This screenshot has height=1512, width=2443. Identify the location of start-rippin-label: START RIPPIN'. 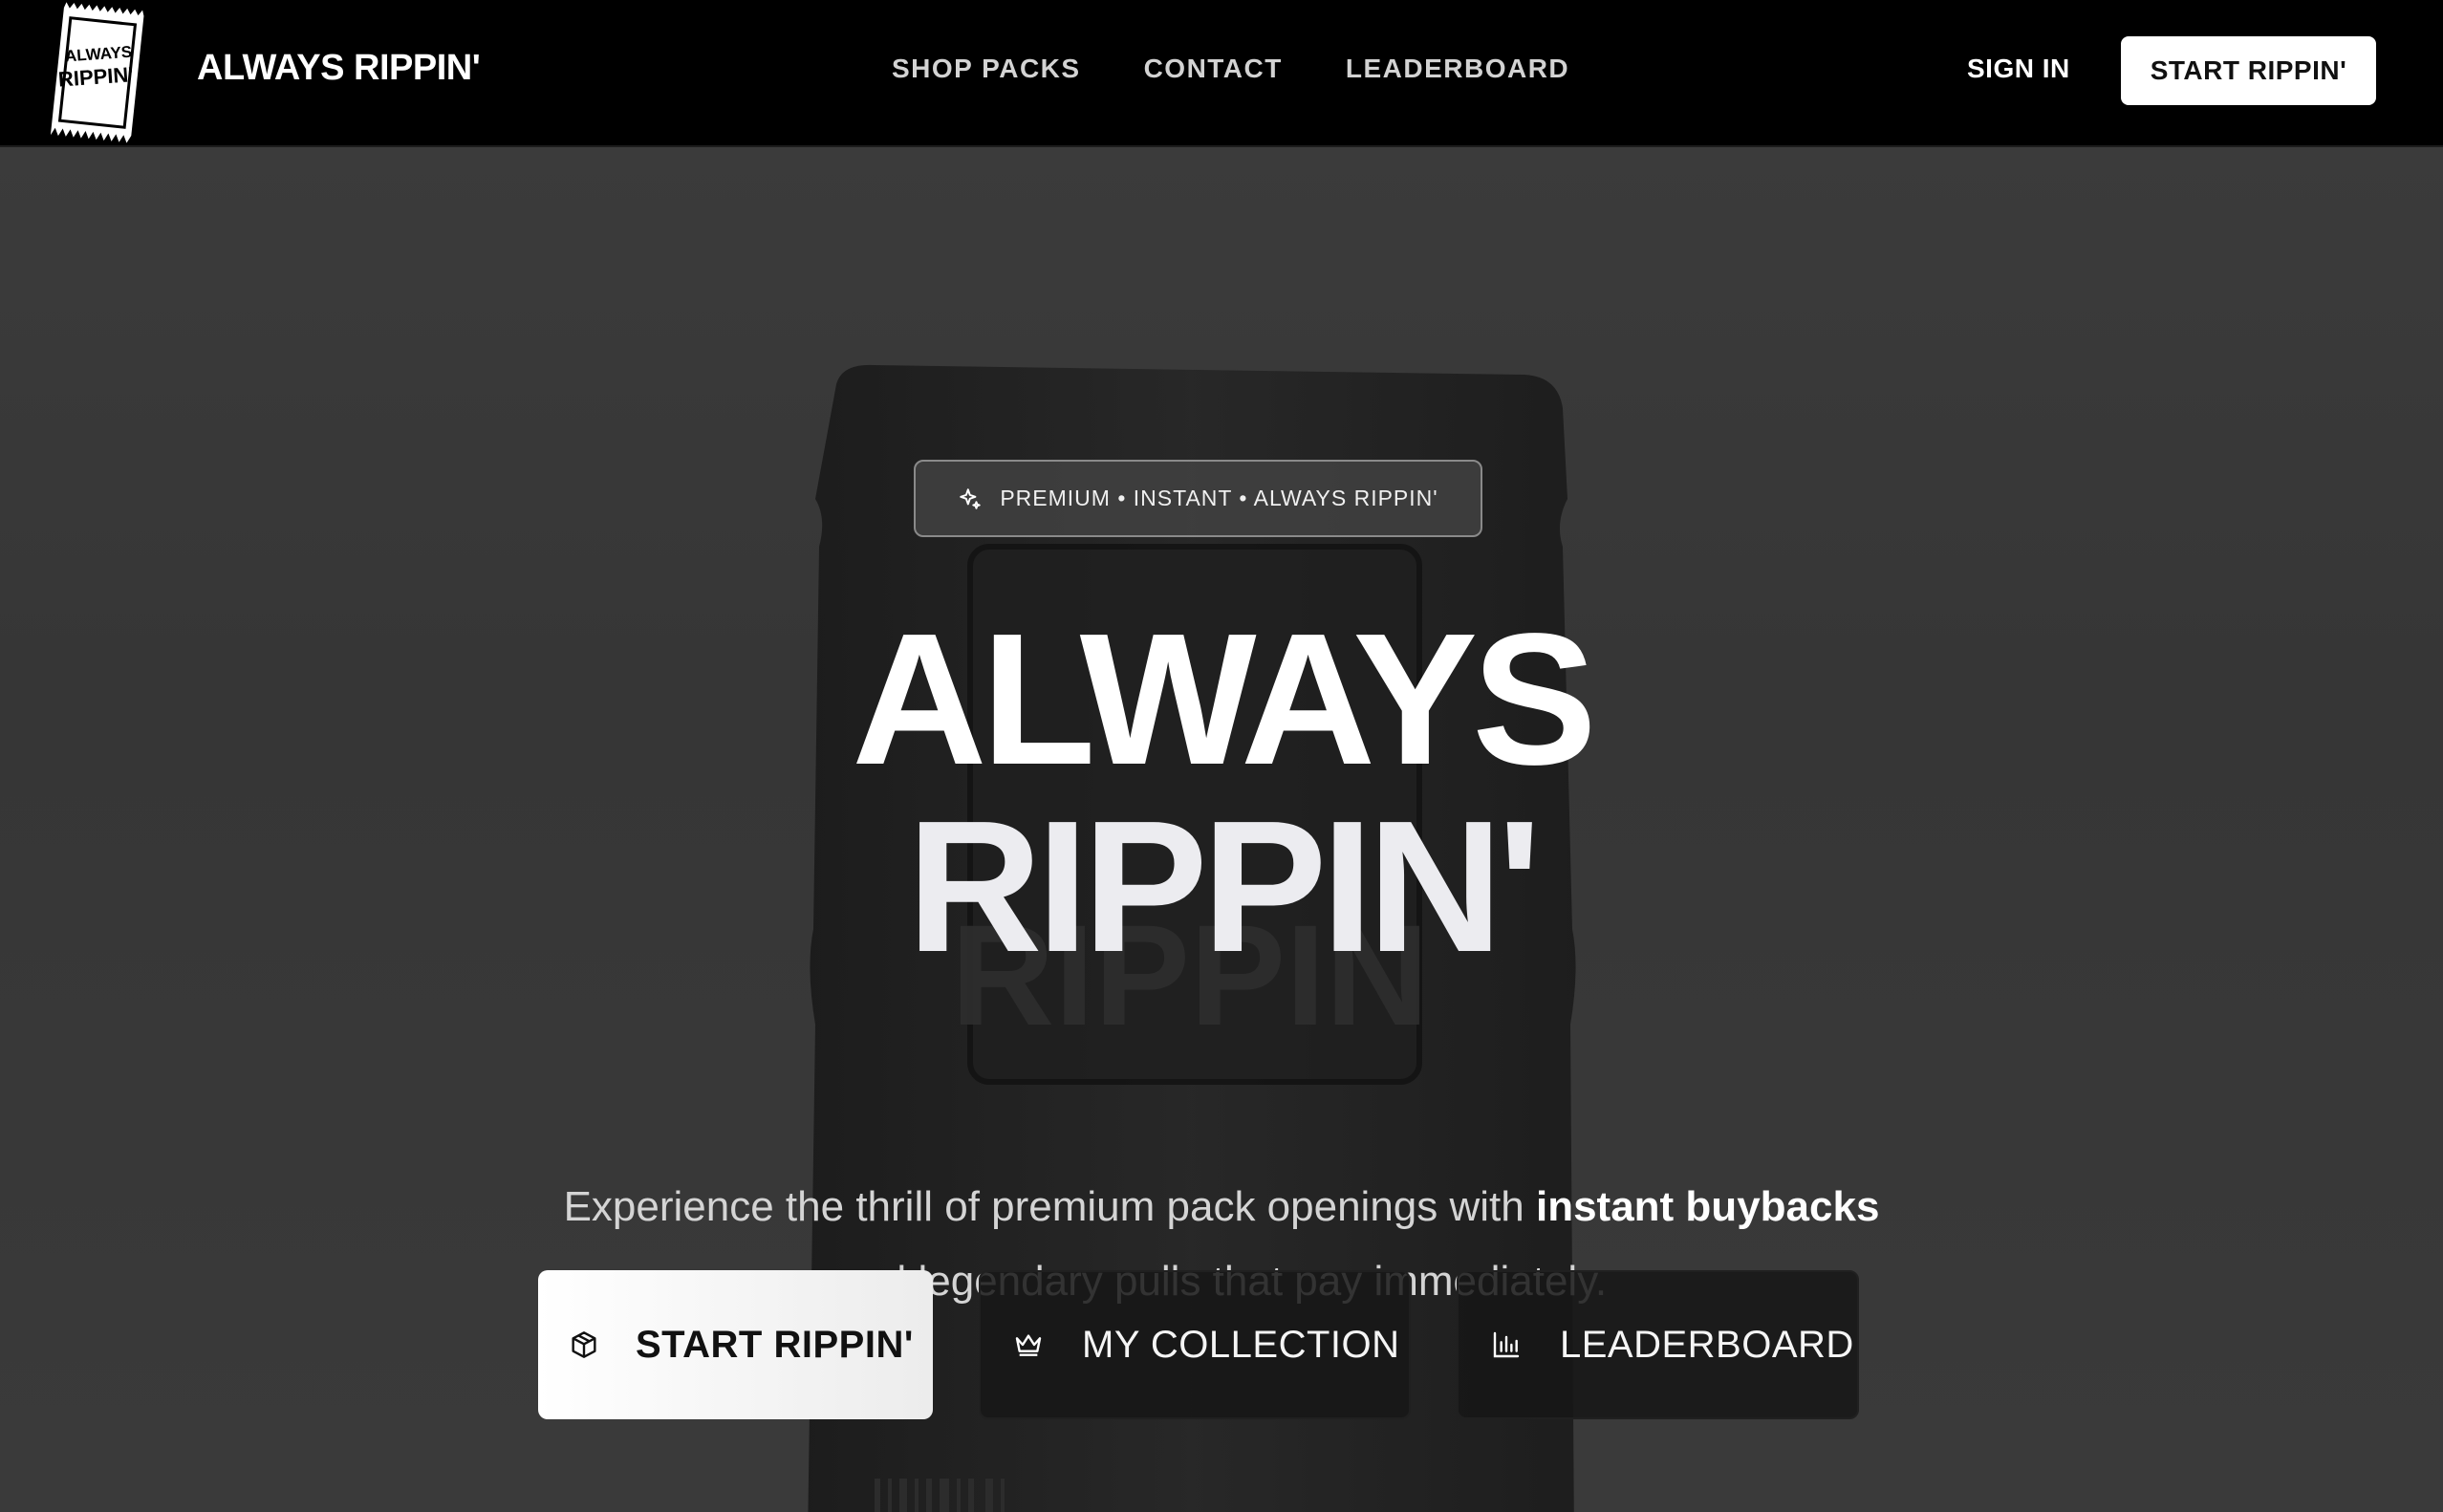
(775, 1345).